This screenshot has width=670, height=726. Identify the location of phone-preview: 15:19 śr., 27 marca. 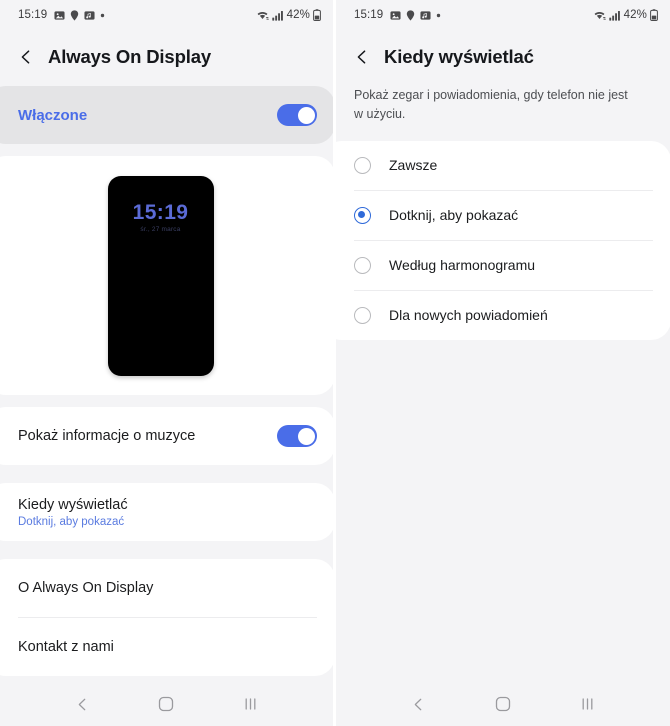
(160, 275).